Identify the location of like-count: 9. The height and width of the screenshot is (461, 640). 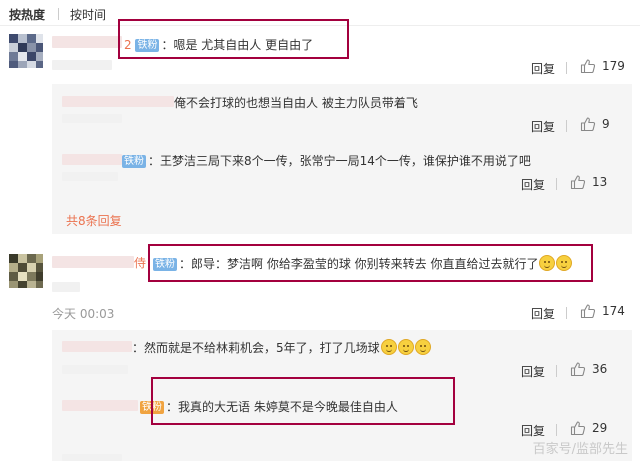
(606, 124).